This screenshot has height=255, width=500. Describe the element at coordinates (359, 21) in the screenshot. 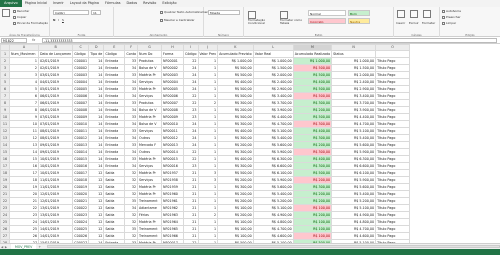

I see `style-neutra: Neutra` at that location.